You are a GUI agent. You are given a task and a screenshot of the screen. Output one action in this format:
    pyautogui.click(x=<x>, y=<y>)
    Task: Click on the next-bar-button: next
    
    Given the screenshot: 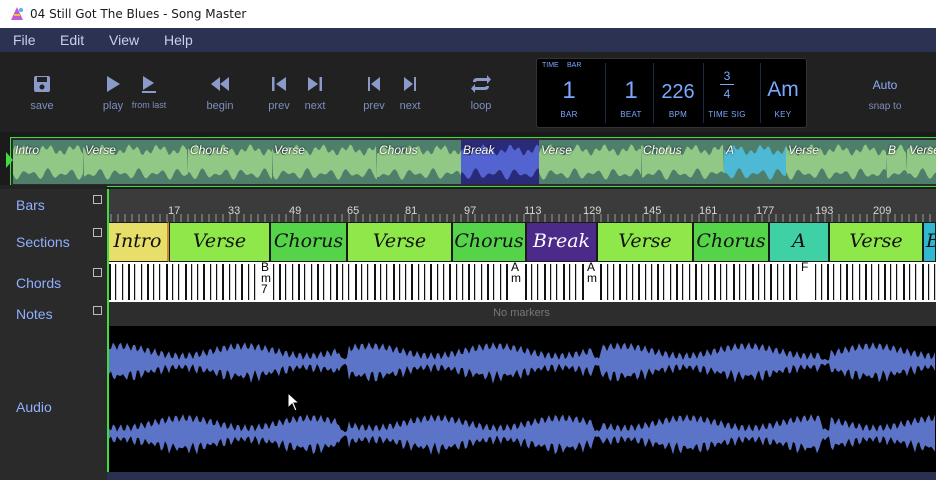 What is the action you would take?
    pyautogui.click(x=315, y=92)
    